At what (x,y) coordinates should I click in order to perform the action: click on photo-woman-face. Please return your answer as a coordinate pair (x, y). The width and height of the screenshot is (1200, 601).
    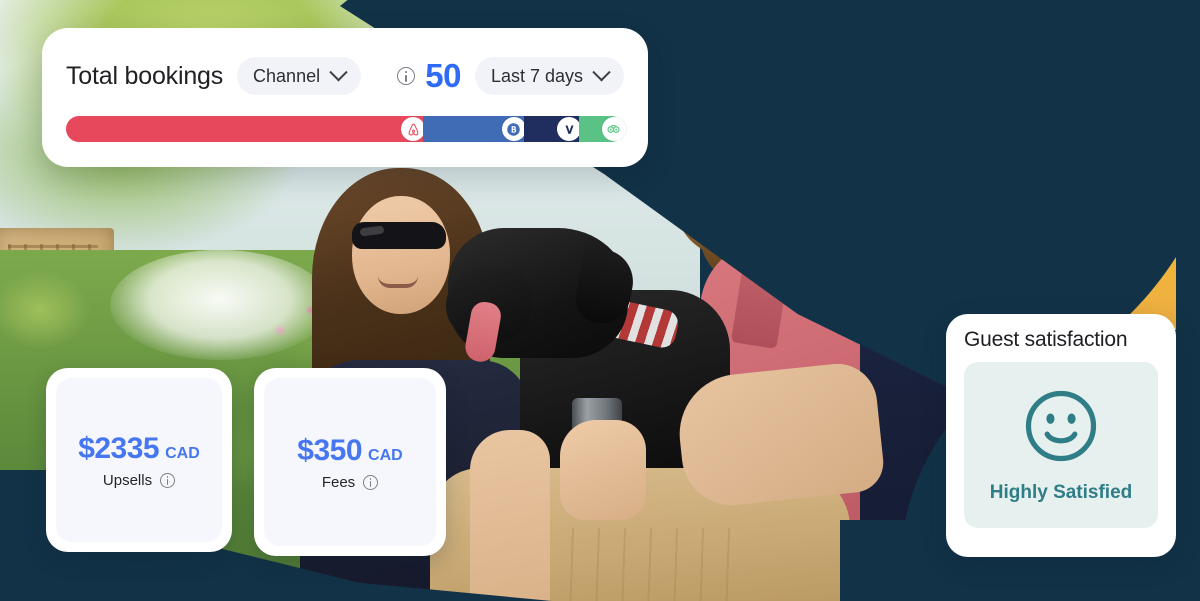
    Looking at the image, I should click on (401, 255).